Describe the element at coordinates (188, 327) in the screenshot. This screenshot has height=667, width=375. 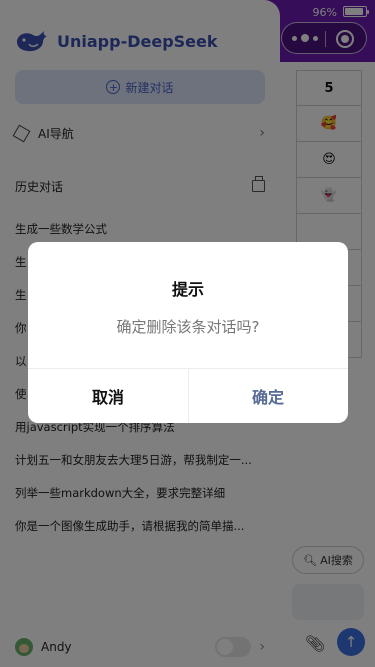
I see `dialog-message: 确定删除该条对话吗?` at that location.